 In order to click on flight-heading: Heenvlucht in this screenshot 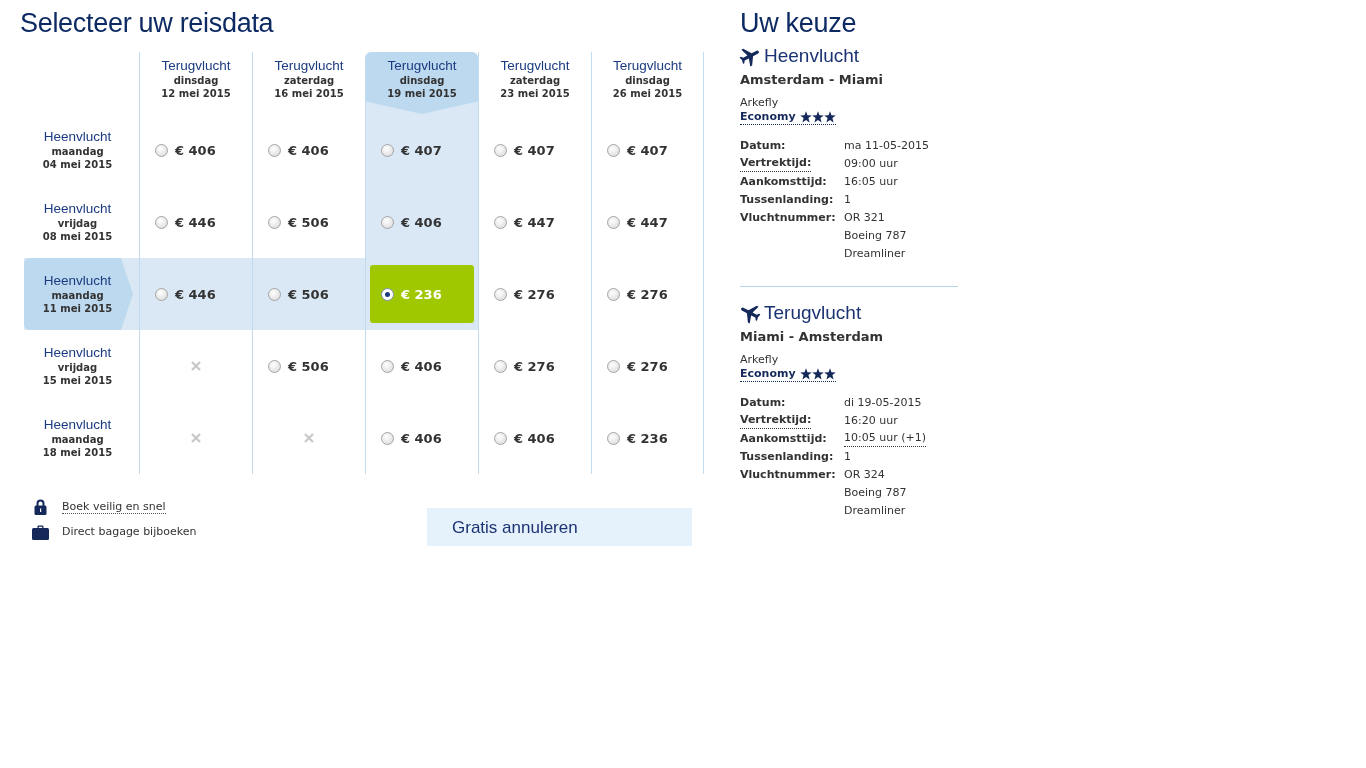, I will do `click(812, 56)`.